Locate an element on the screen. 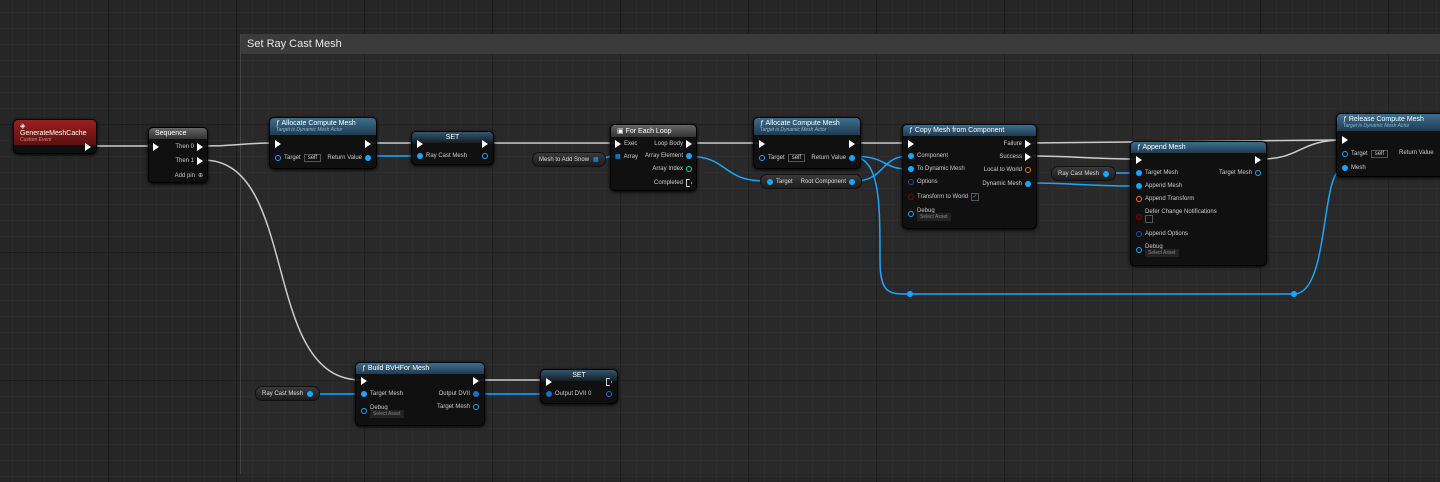 The width and height of the screenshot is (1440, 482). ray-cast-mesh-pin: Ray Cast Mesh is located at coordinates (442, 156).